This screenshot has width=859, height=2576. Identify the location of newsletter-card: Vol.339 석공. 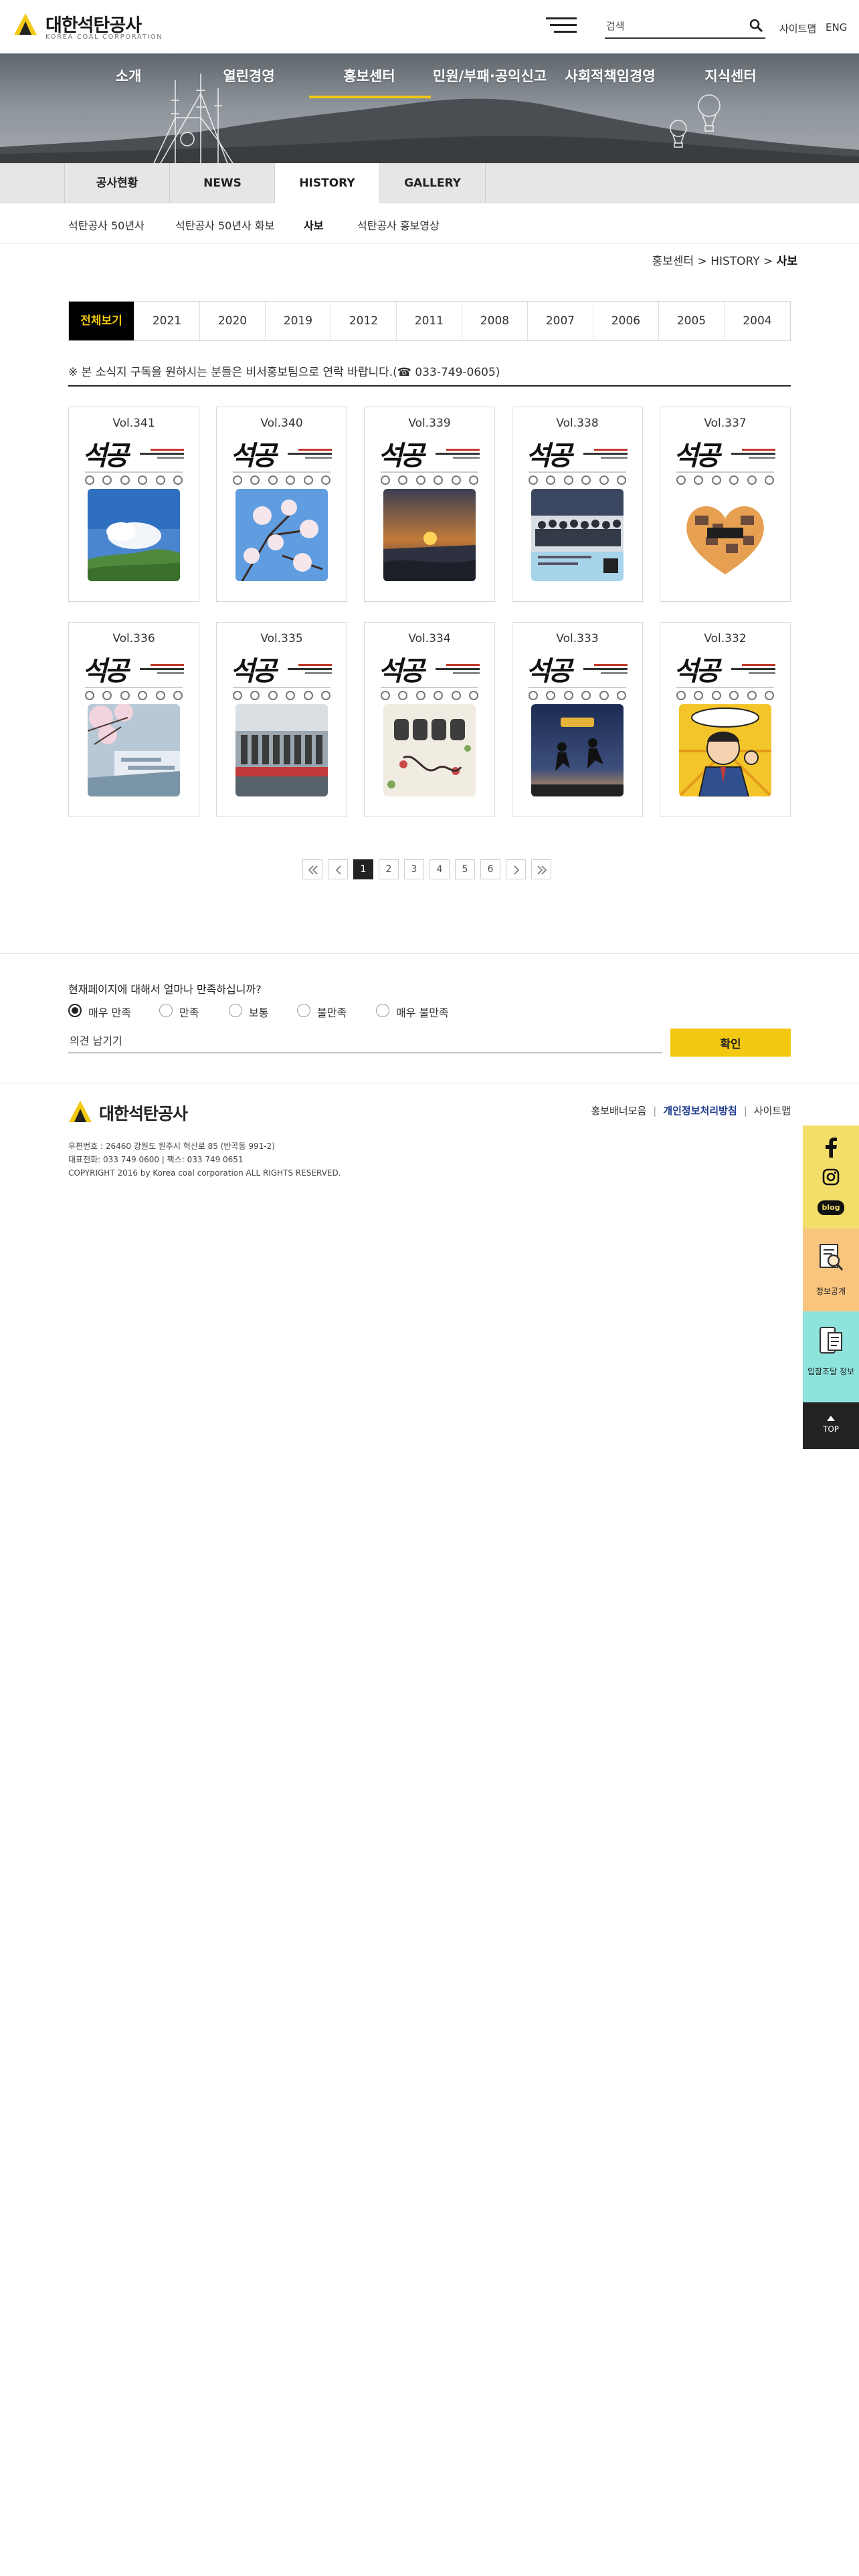
(429, 505).